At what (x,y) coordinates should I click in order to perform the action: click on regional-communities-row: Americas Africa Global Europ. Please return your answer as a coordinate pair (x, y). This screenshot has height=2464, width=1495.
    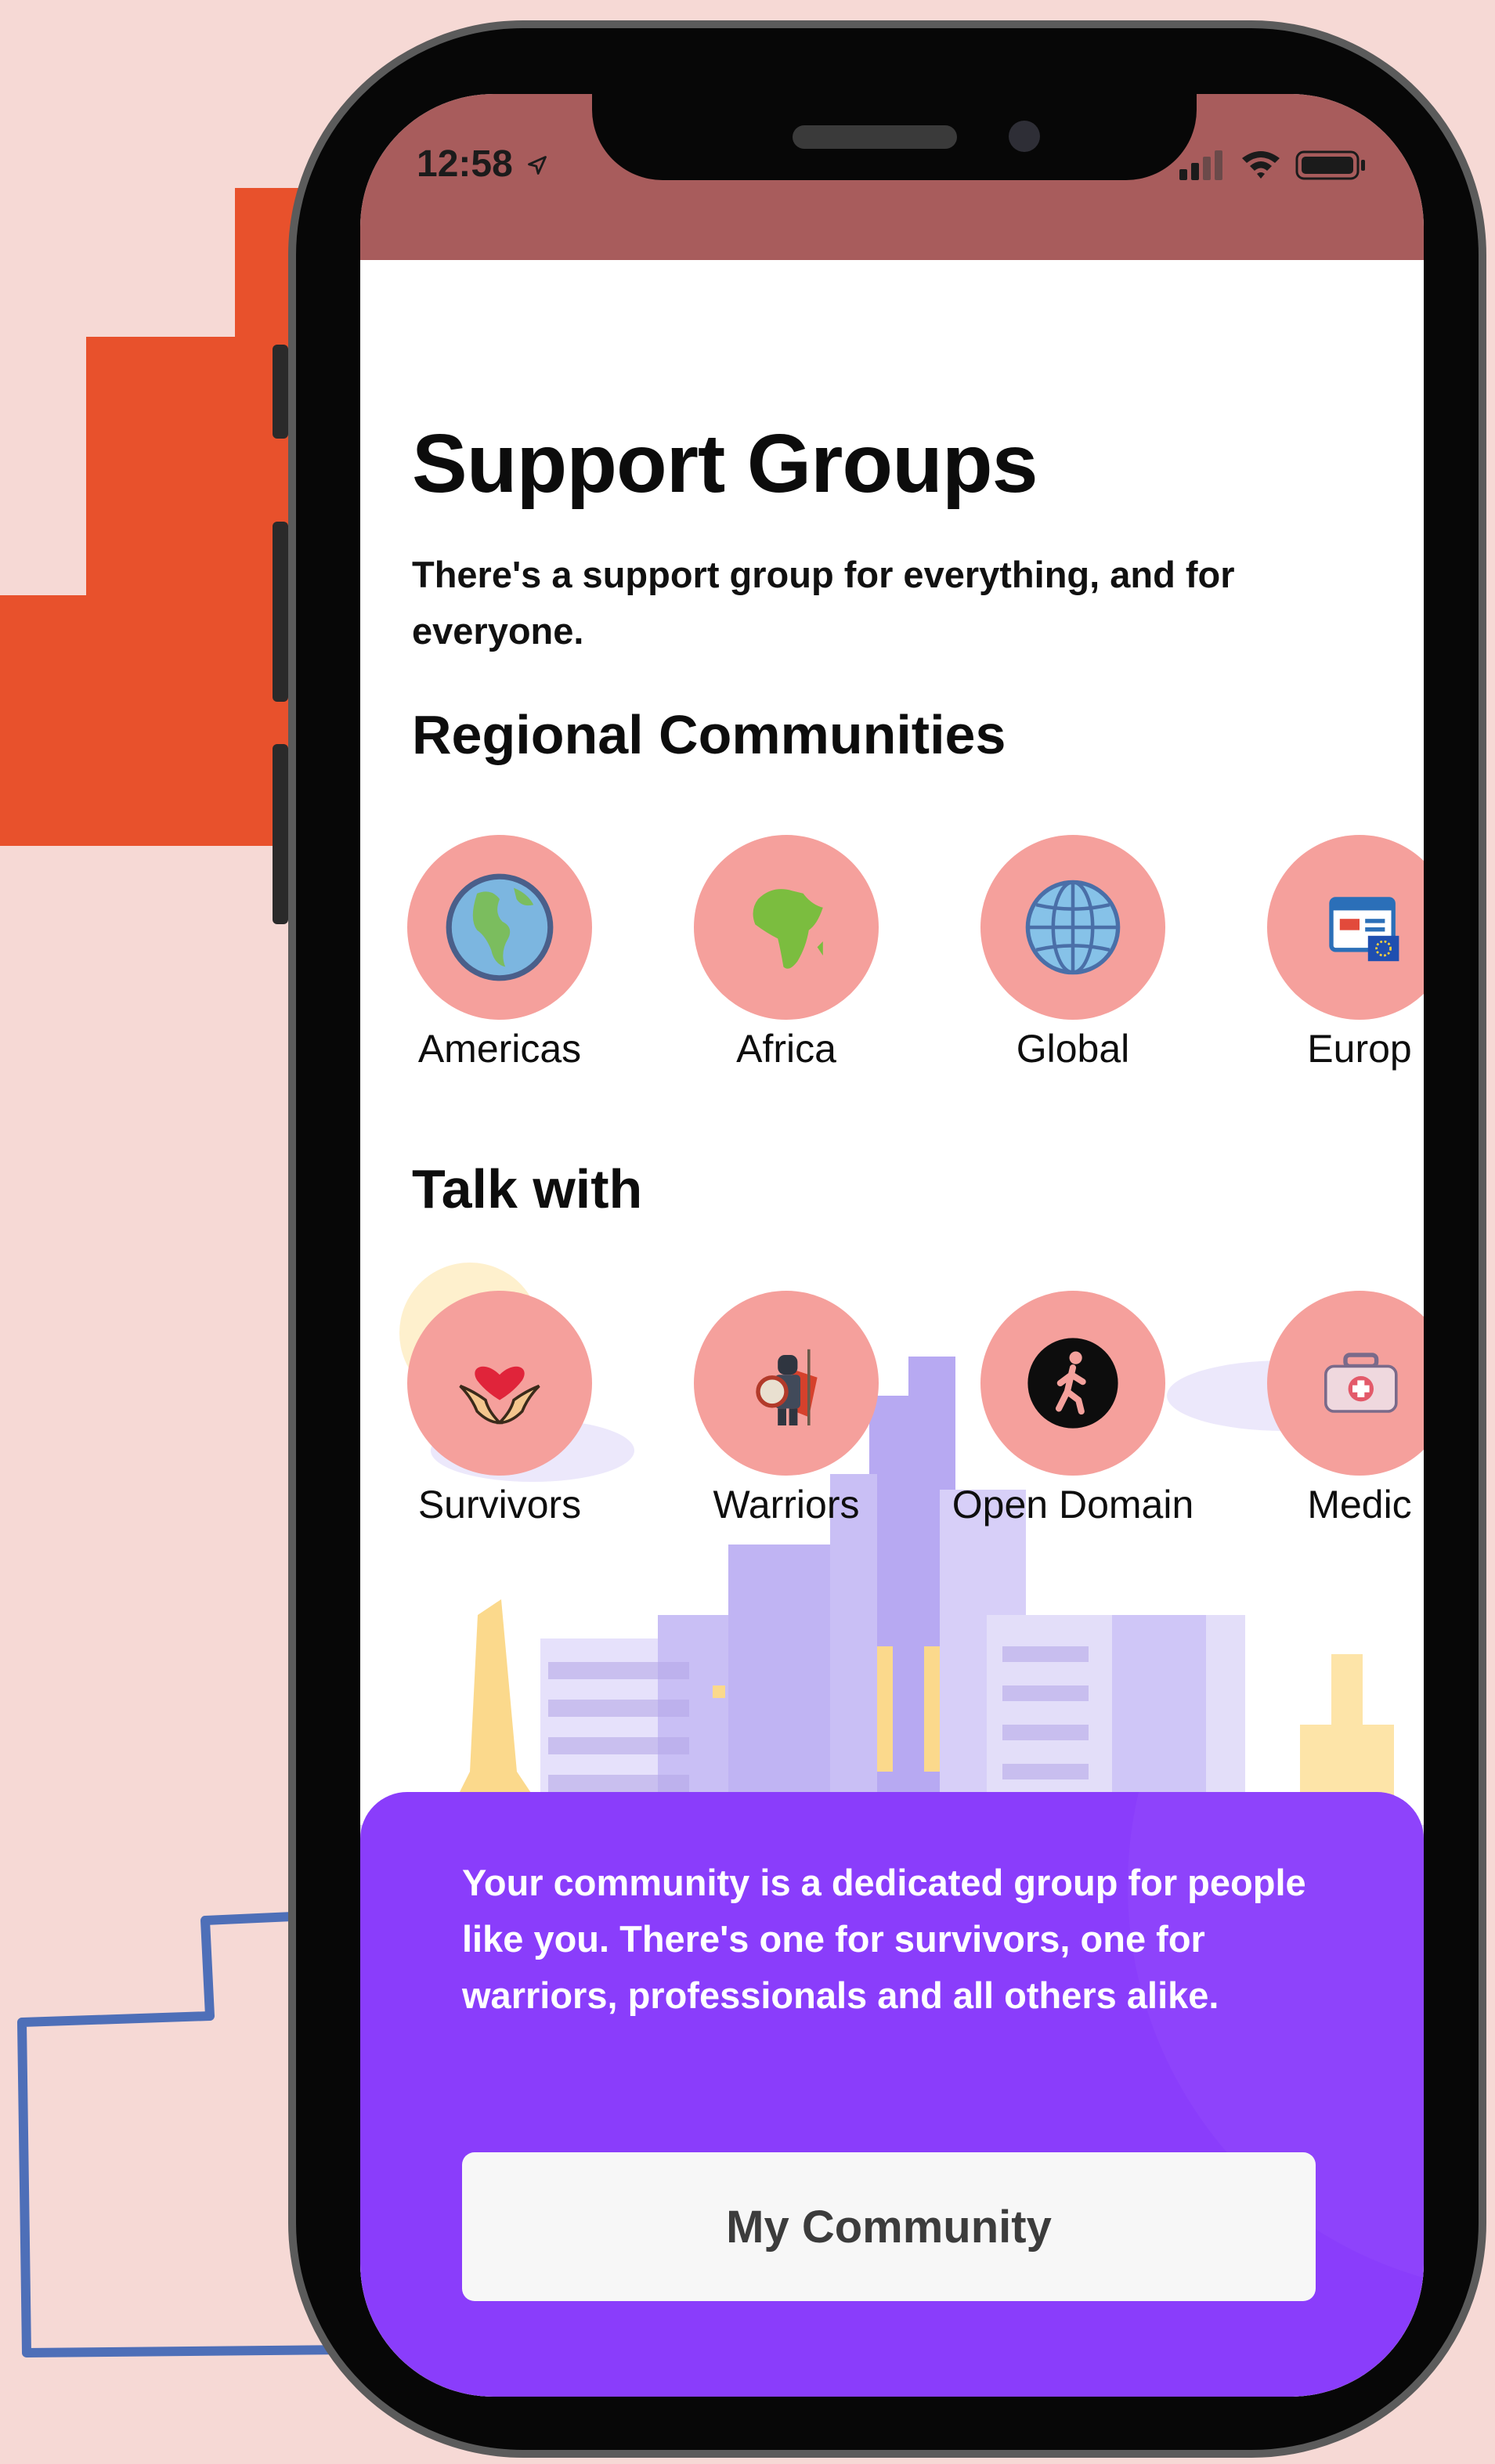
    Looking at the image, I should click on (892, 960).